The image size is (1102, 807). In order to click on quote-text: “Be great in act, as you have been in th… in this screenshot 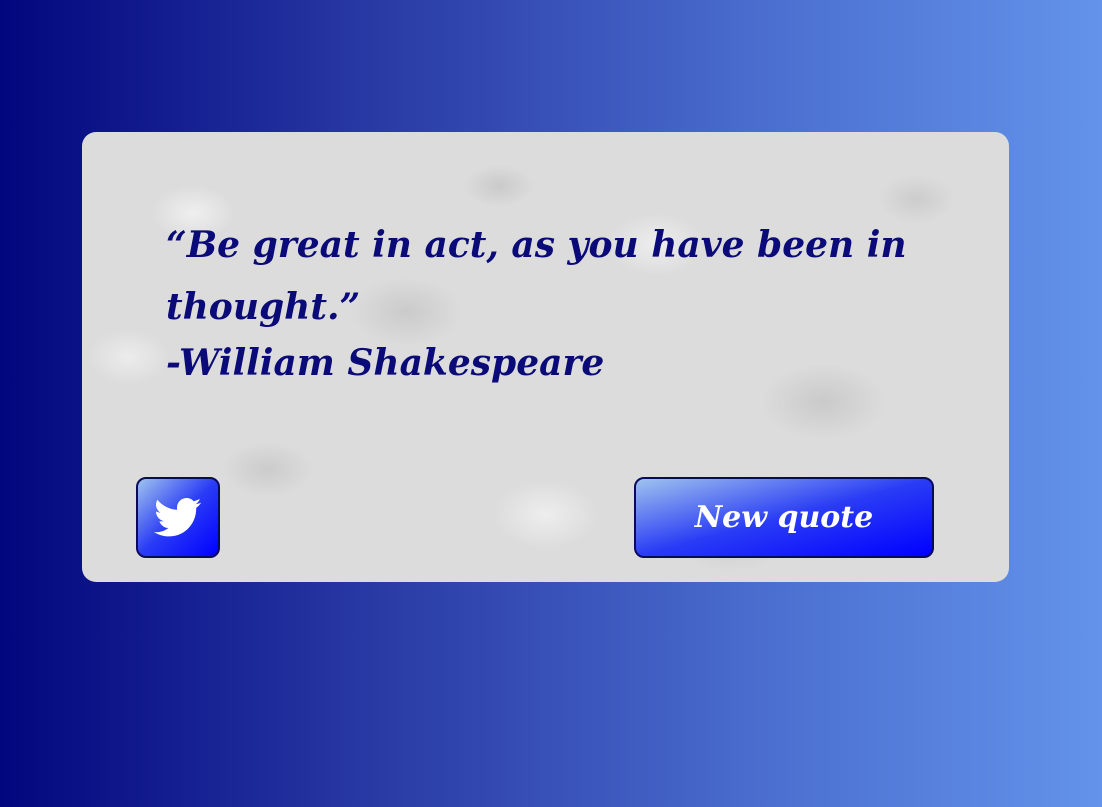, I will do `click(536, 276)`.